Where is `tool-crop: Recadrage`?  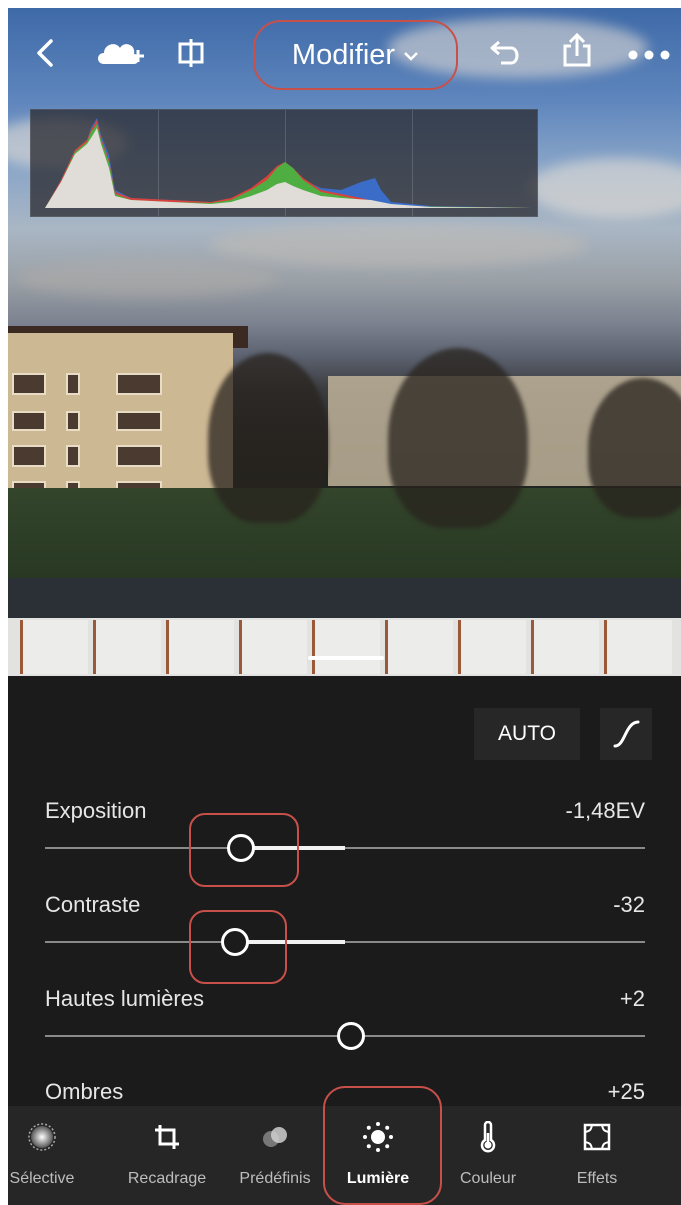 tool-crop: Recadrage is located at coordinates (167, 1155).